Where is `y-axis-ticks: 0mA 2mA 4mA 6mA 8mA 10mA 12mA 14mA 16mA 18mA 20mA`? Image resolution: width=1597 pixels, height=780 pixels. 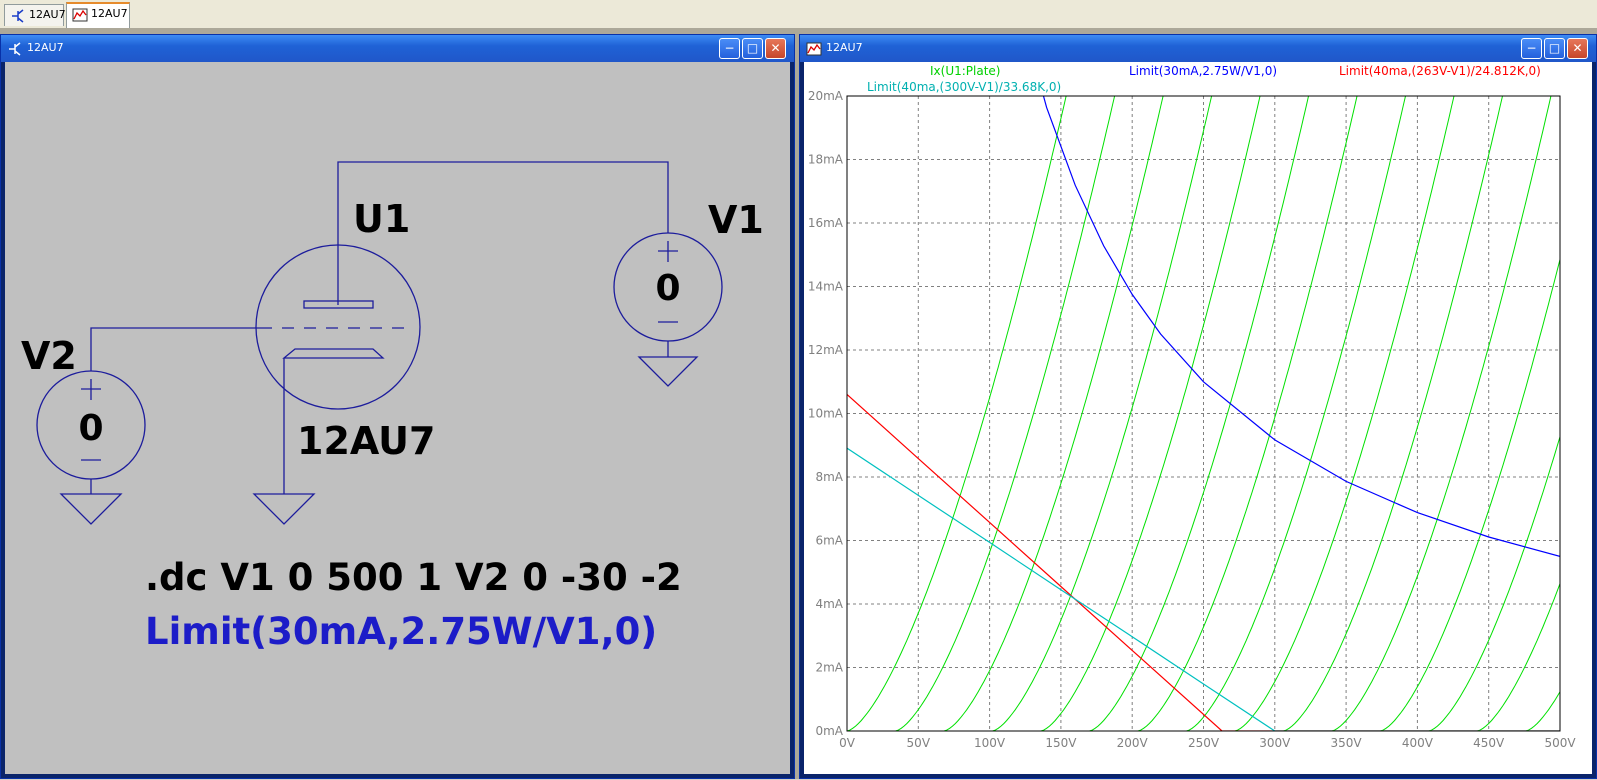
y-axis-ticks: 0mA 2mA 4mA 6mA 8mA 10mA 12mA 14mA 16mA 18mA 20mA is located at coordinates (826, 413).